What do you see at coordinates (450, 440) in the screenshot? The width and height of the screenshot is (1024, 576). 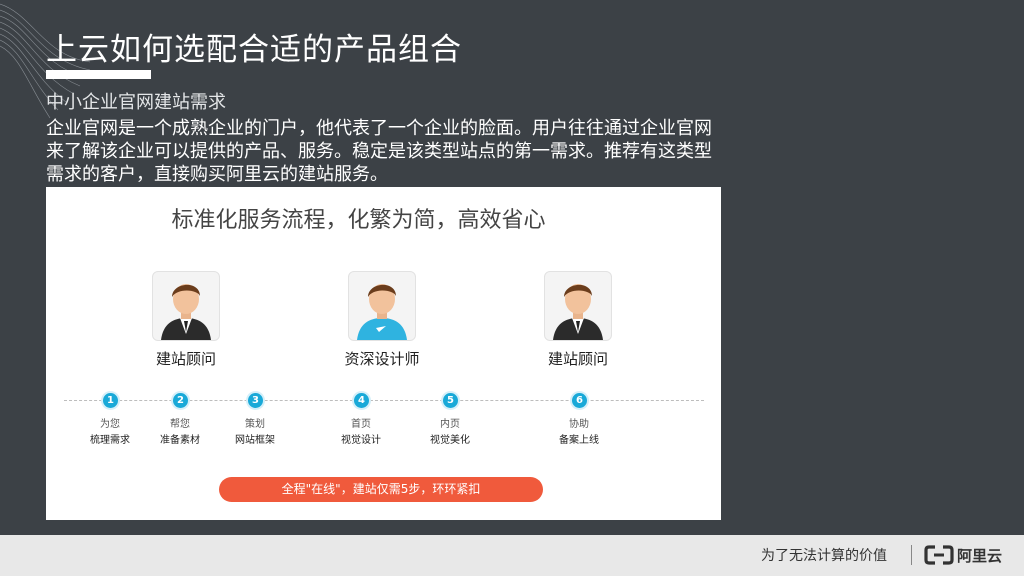 I see `step-label: 视觉美化` at bounding box center [450, 440].